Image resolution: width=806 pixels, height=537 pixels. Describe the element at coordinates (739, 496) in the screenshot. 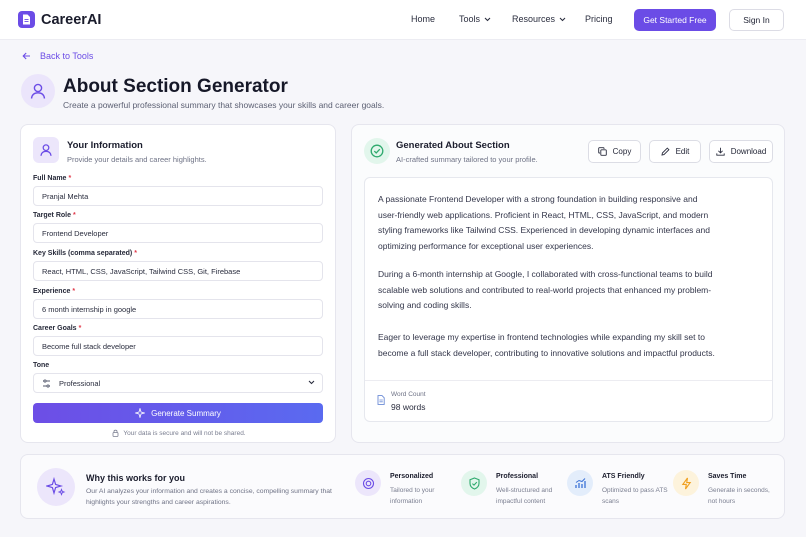

I see `feature-desc: Generate in seconds, not hours` at that location.